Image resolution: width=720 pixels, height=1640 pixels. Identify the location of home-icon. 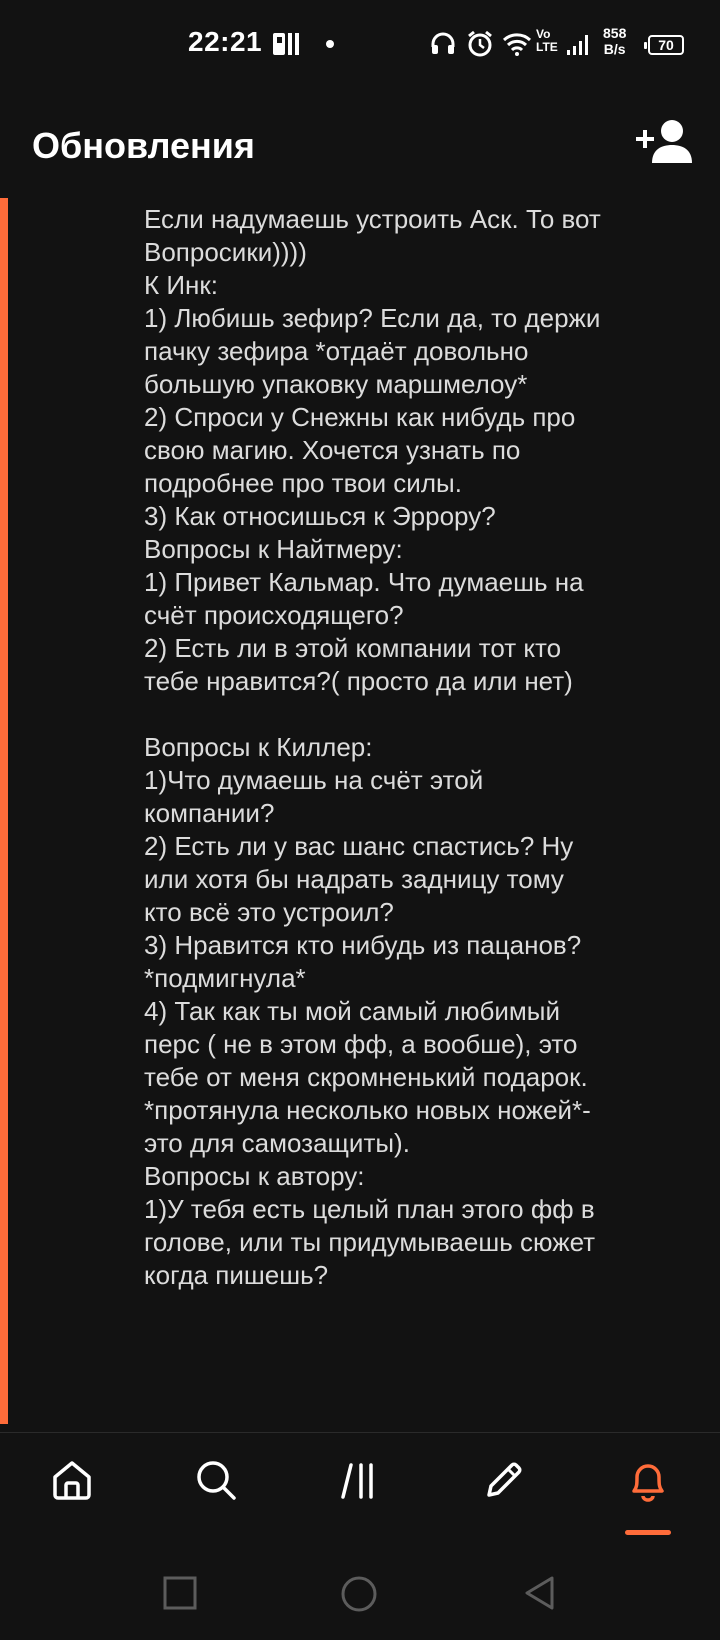
(72, 1480).